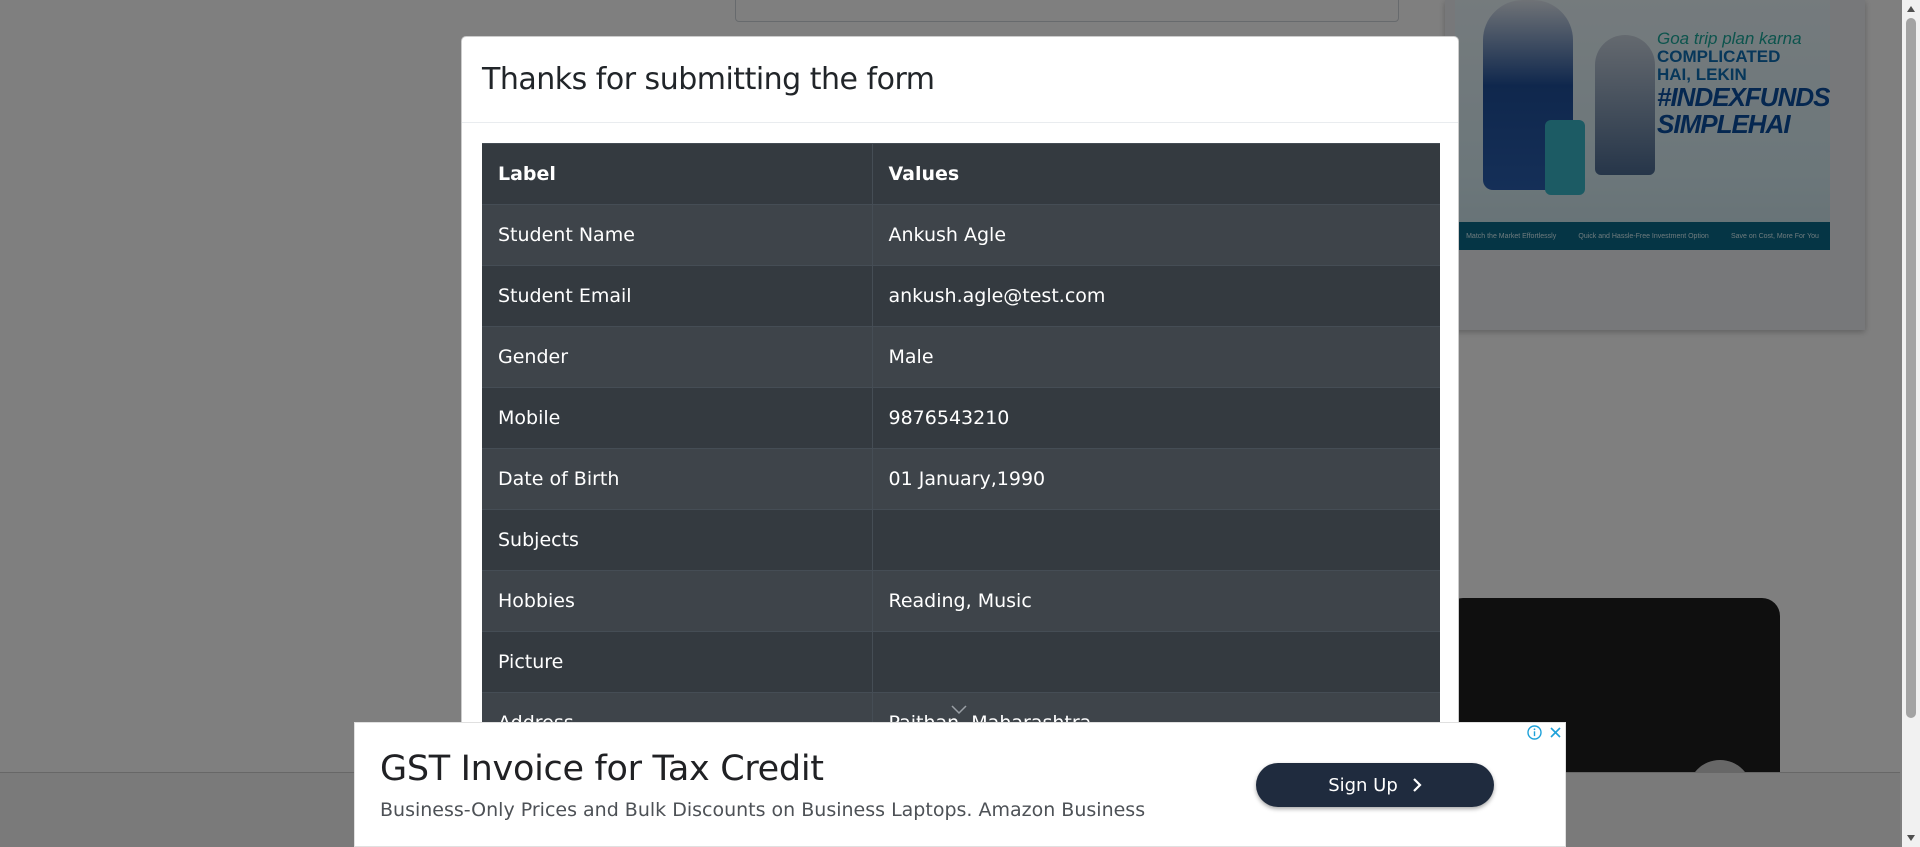 The width and height of the screenshot is (1920, 847). I want to click on table-header-row: Label Values, so click(961, 174).